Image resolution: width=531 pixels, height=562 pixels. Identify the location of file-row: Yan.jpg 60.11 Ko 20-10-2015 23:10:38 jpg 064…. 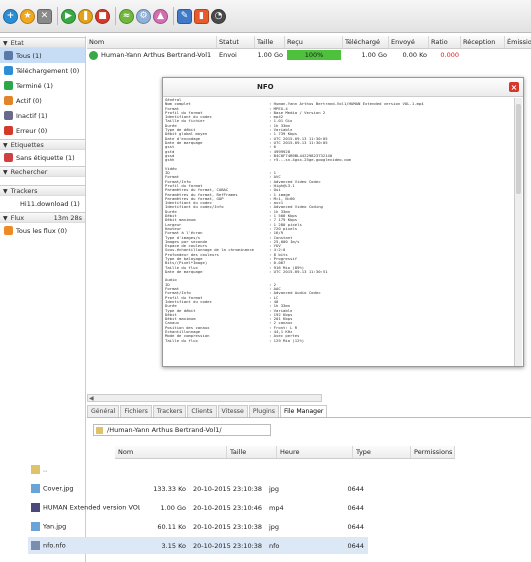
(198, 526).